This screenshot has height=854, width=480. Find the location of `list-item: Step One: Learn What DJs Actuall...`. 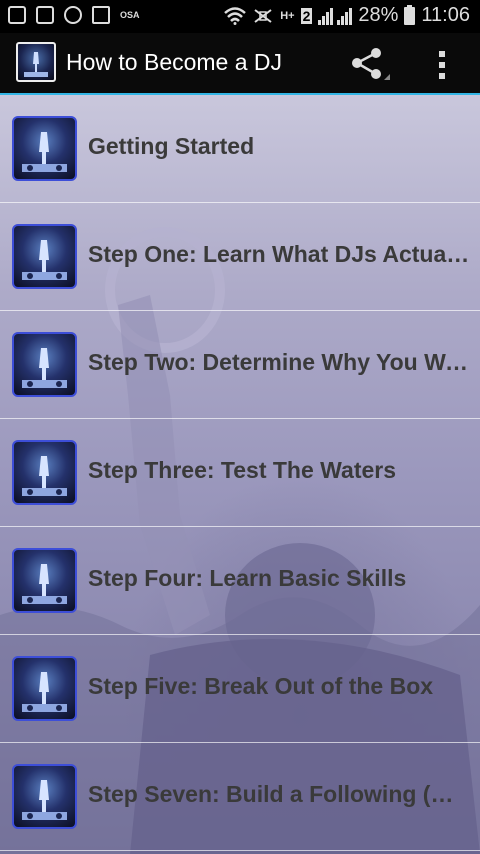

list-item: Step One: Learn What DJs Actuall... is located at coordinates (240, 257).